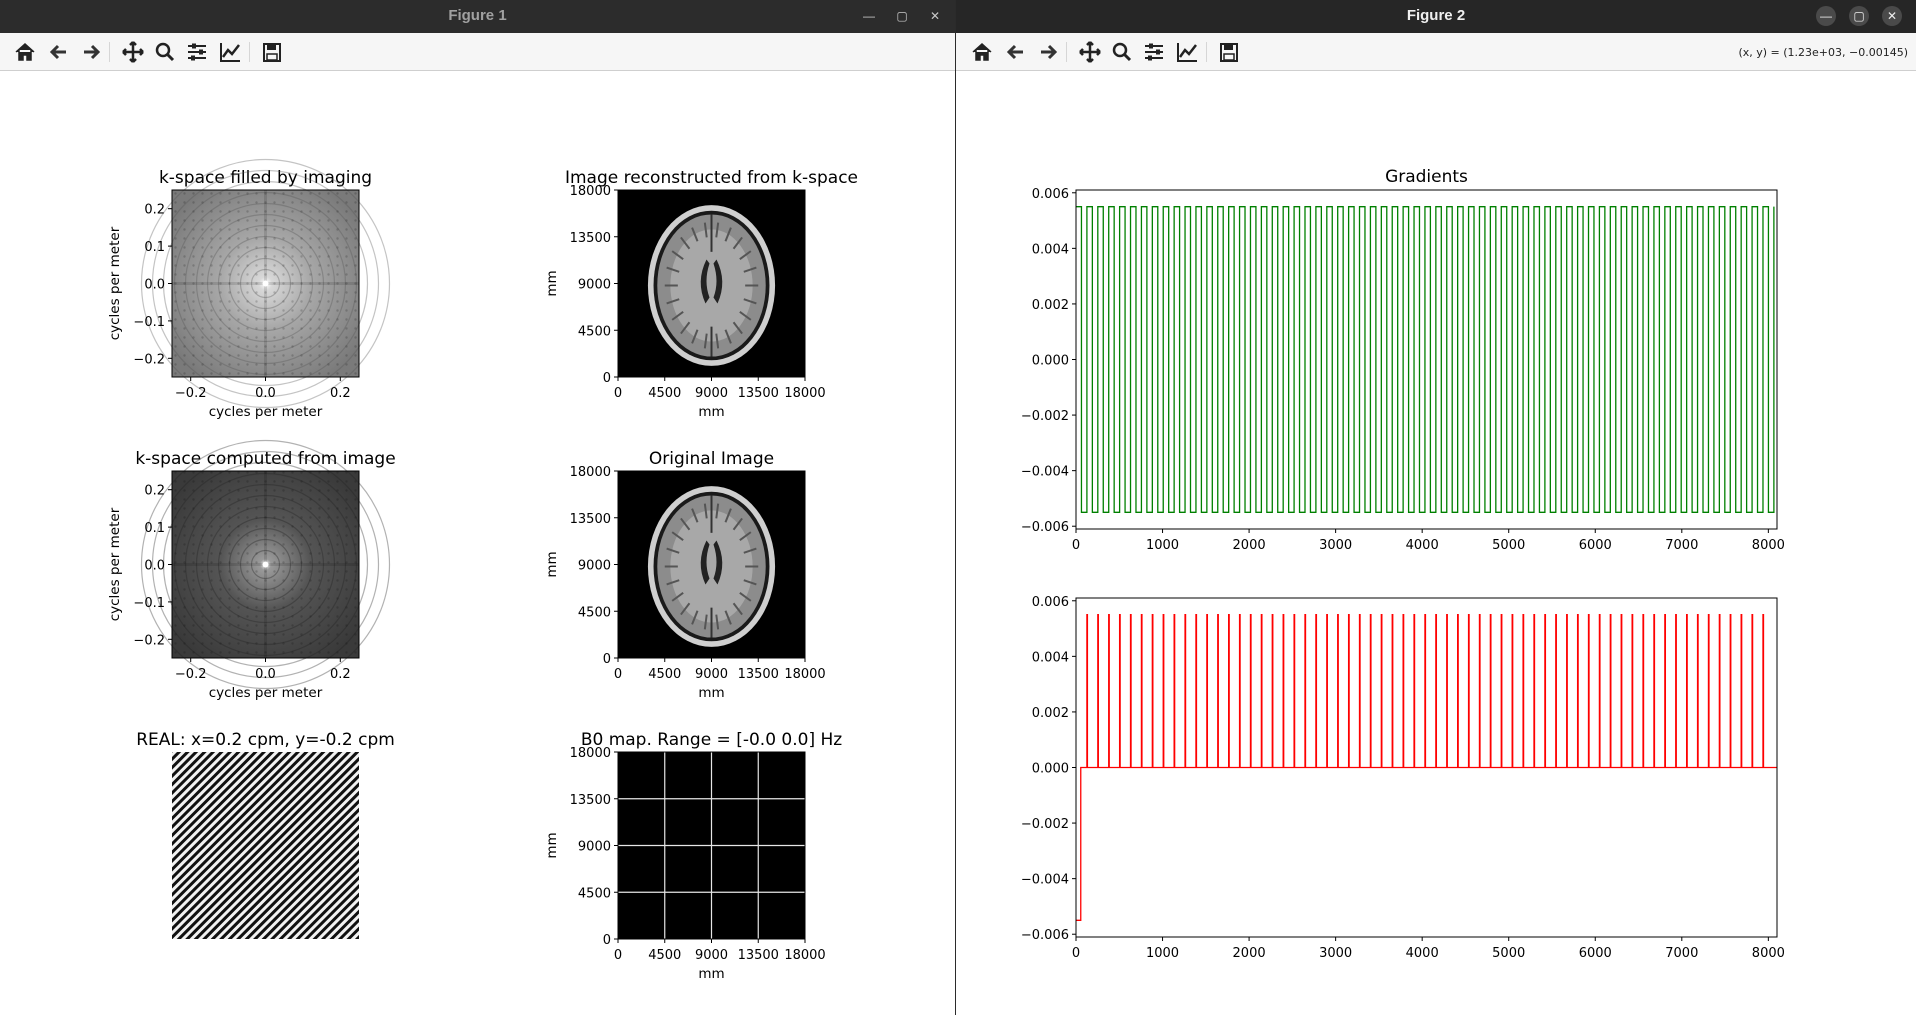  I want to click on x-tick-label: 4000, so click(1422, 953).